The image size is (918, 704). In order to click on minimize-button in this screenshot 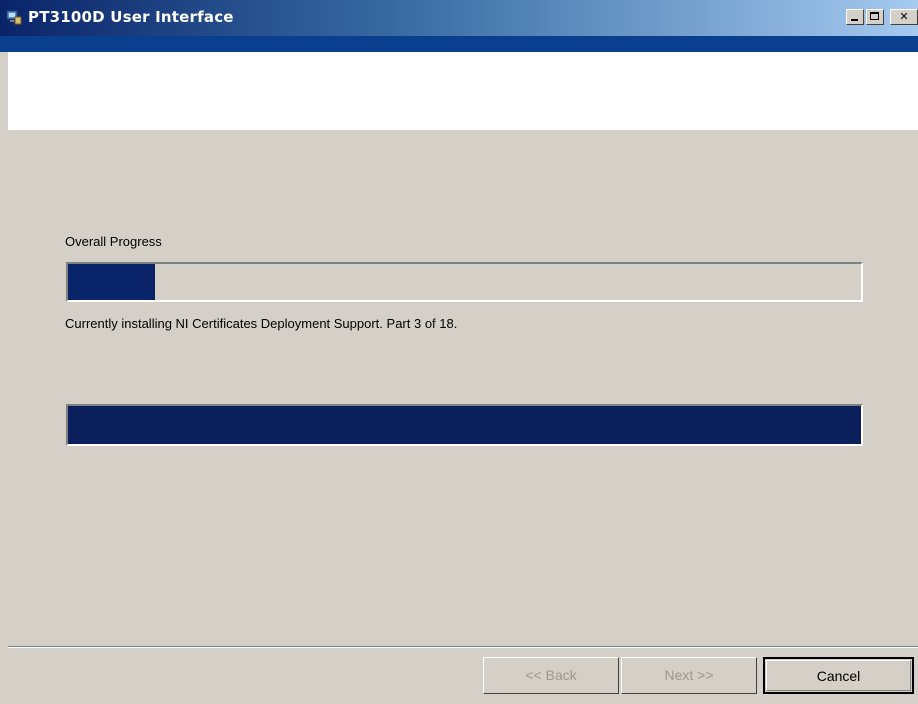, I will do `click(855, 17)`.